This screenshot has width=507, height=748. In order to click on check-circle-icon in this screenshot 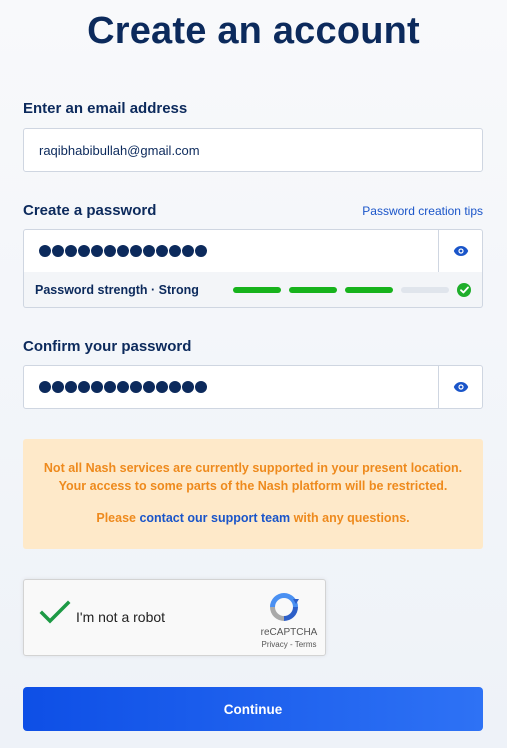, I will do `click(464, 289)`.